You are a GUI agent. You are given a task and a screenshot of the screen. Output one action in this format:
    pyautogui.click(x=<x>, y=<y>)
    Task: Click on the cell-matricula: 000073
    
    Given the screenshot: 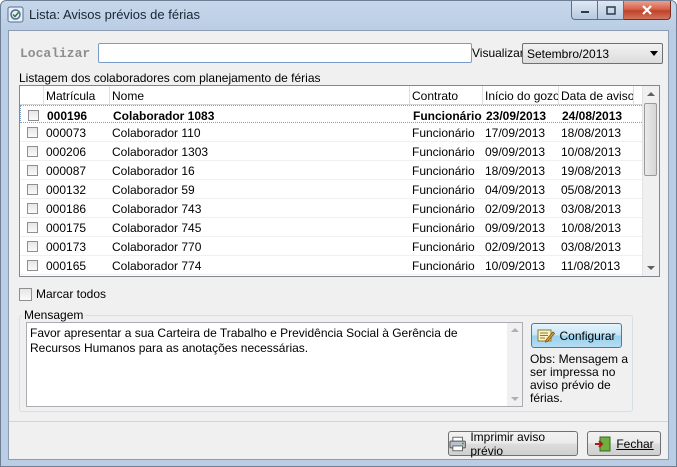 What is the action you would take?
    pyautogui.click(x=66, y=133)
    